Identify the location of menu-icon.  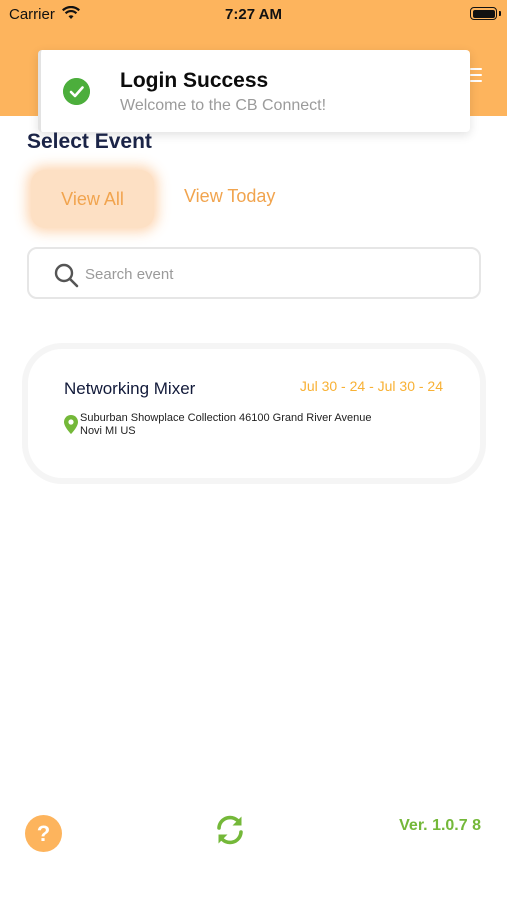
(476, 75).